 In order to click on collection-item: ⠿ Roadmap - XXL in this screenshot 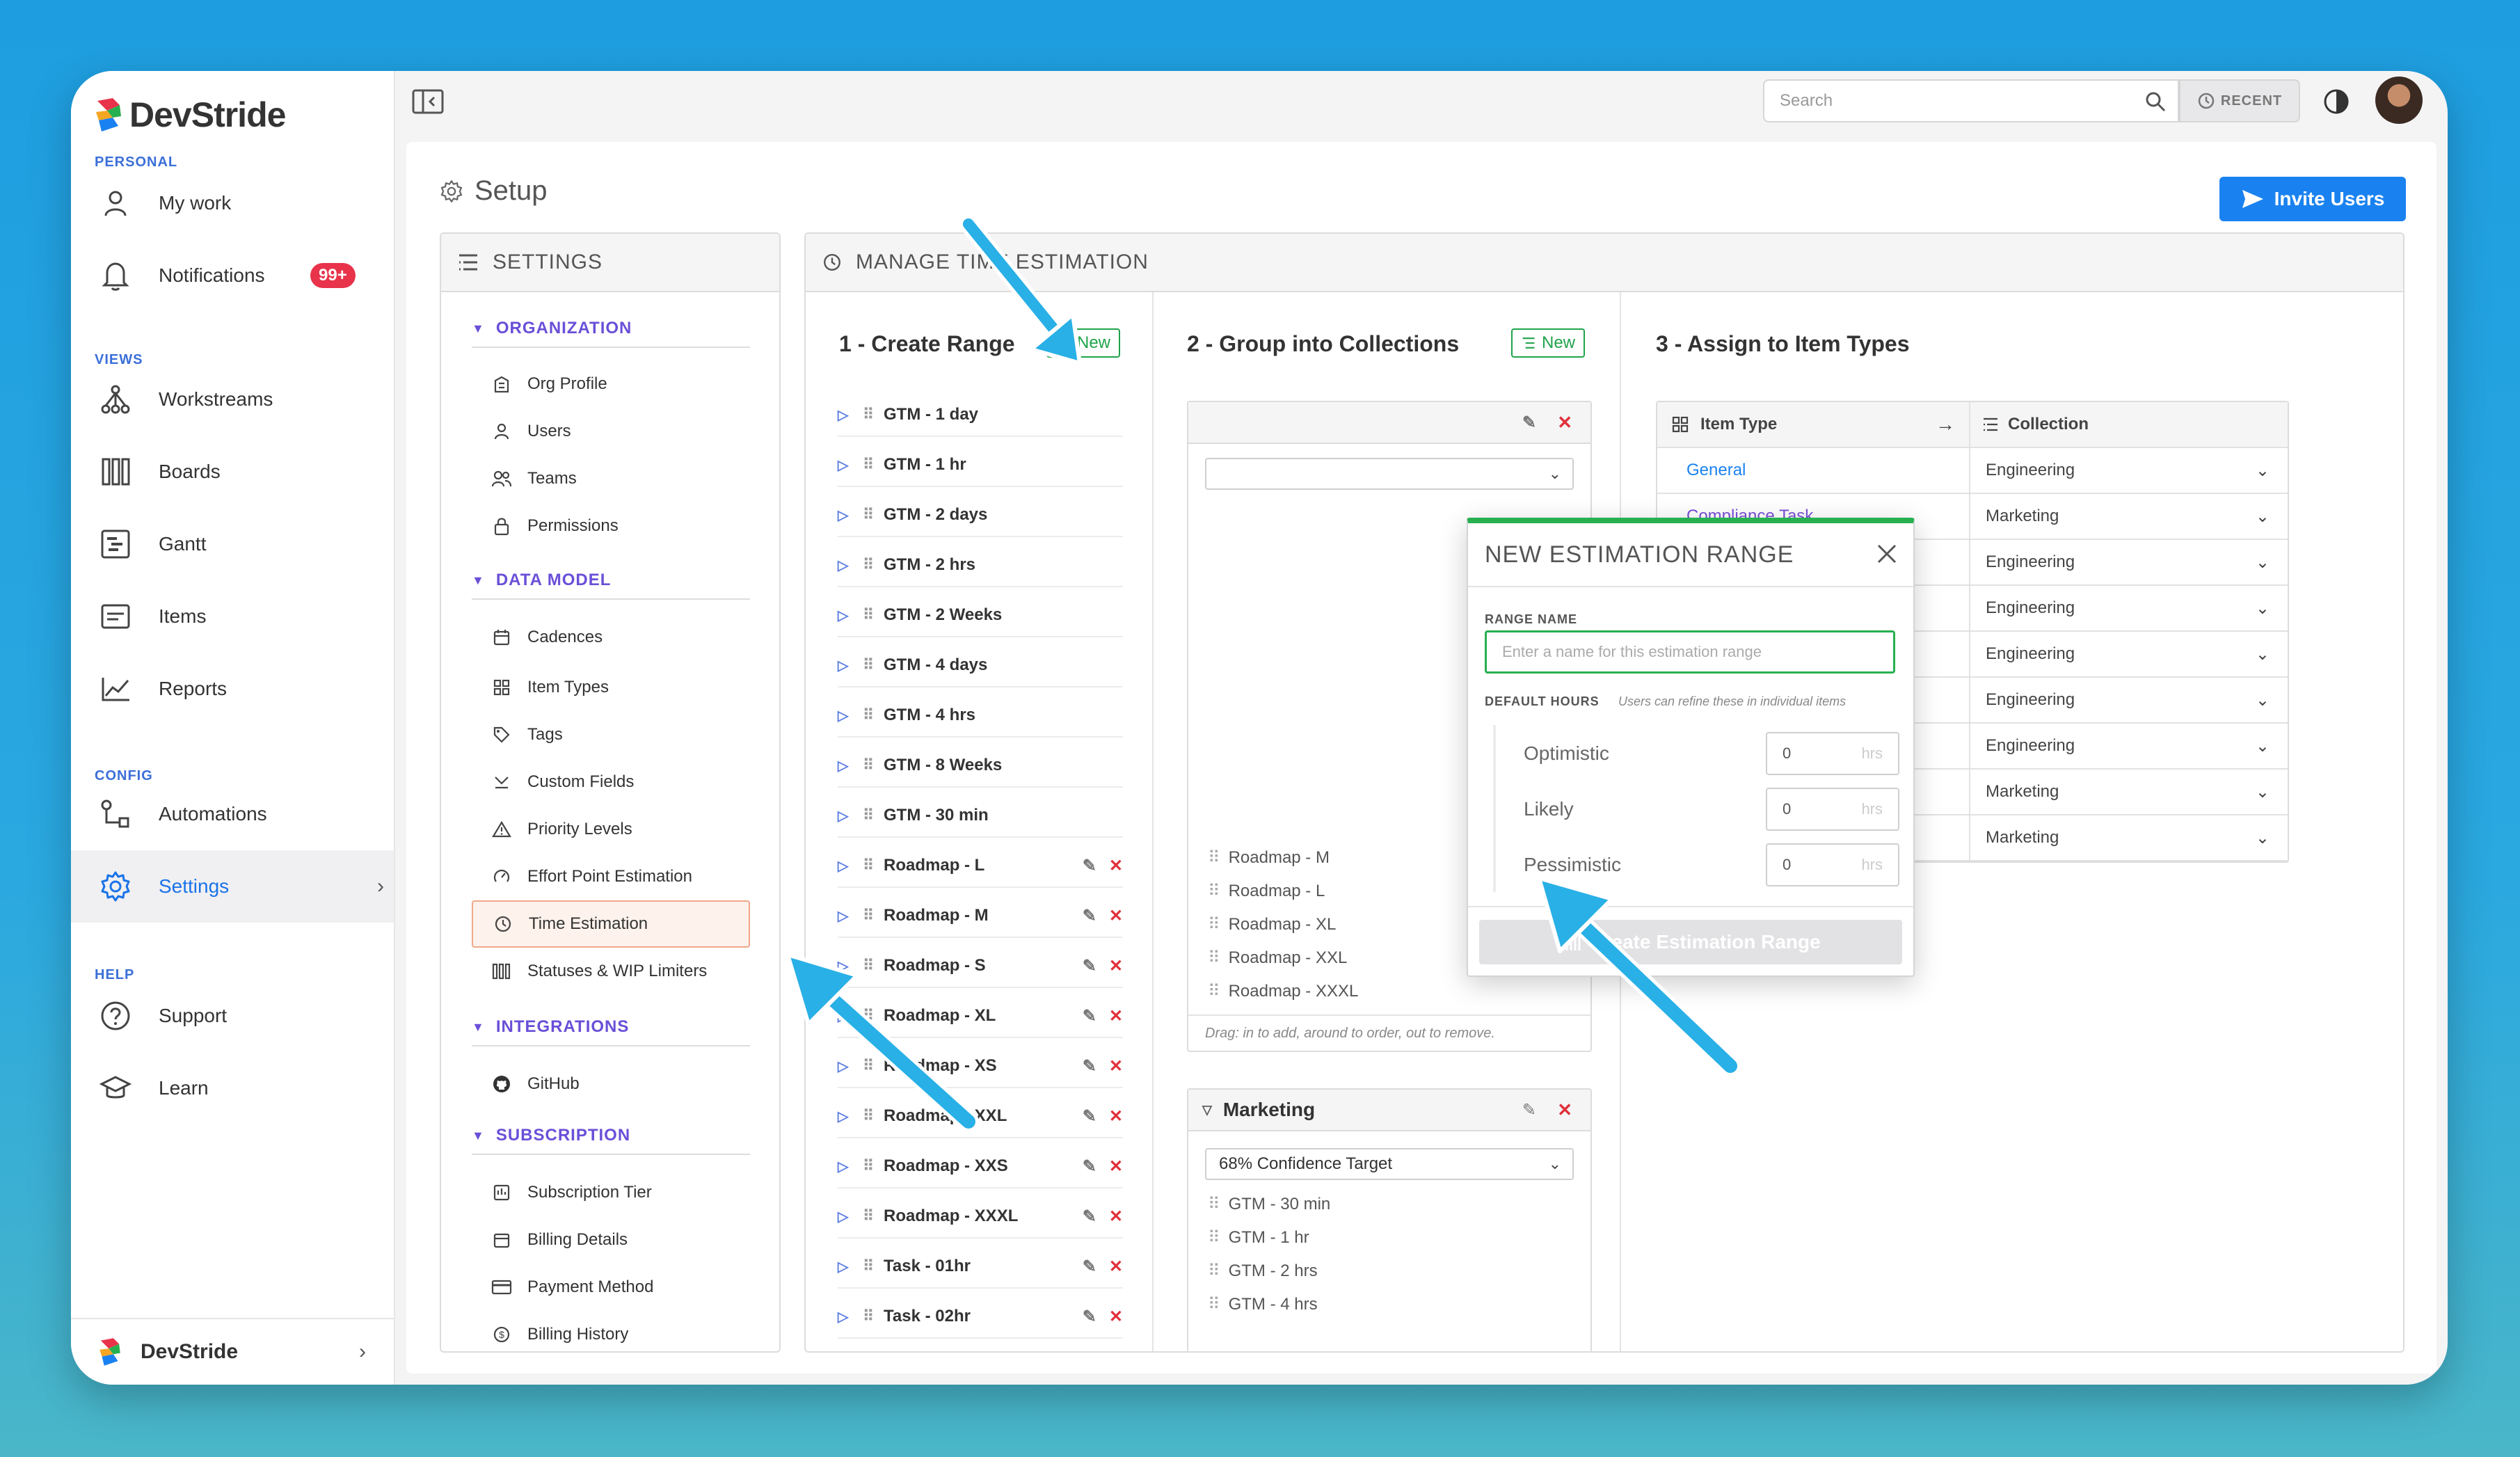, I will do `click(1277, 958)`.